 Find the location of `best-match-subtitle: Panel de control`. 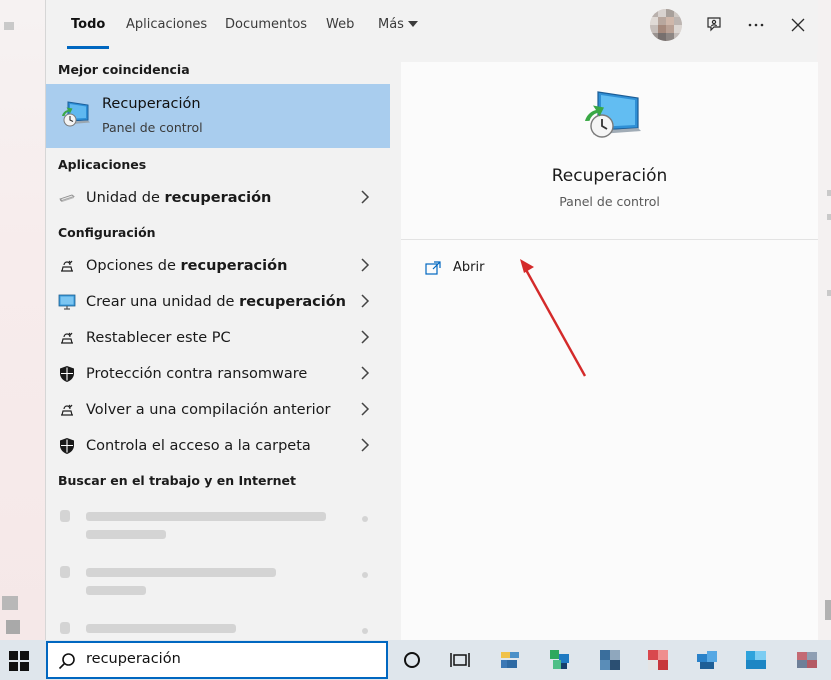

best-match-subtitle: Panel de control is located at coordinates (152, 127).